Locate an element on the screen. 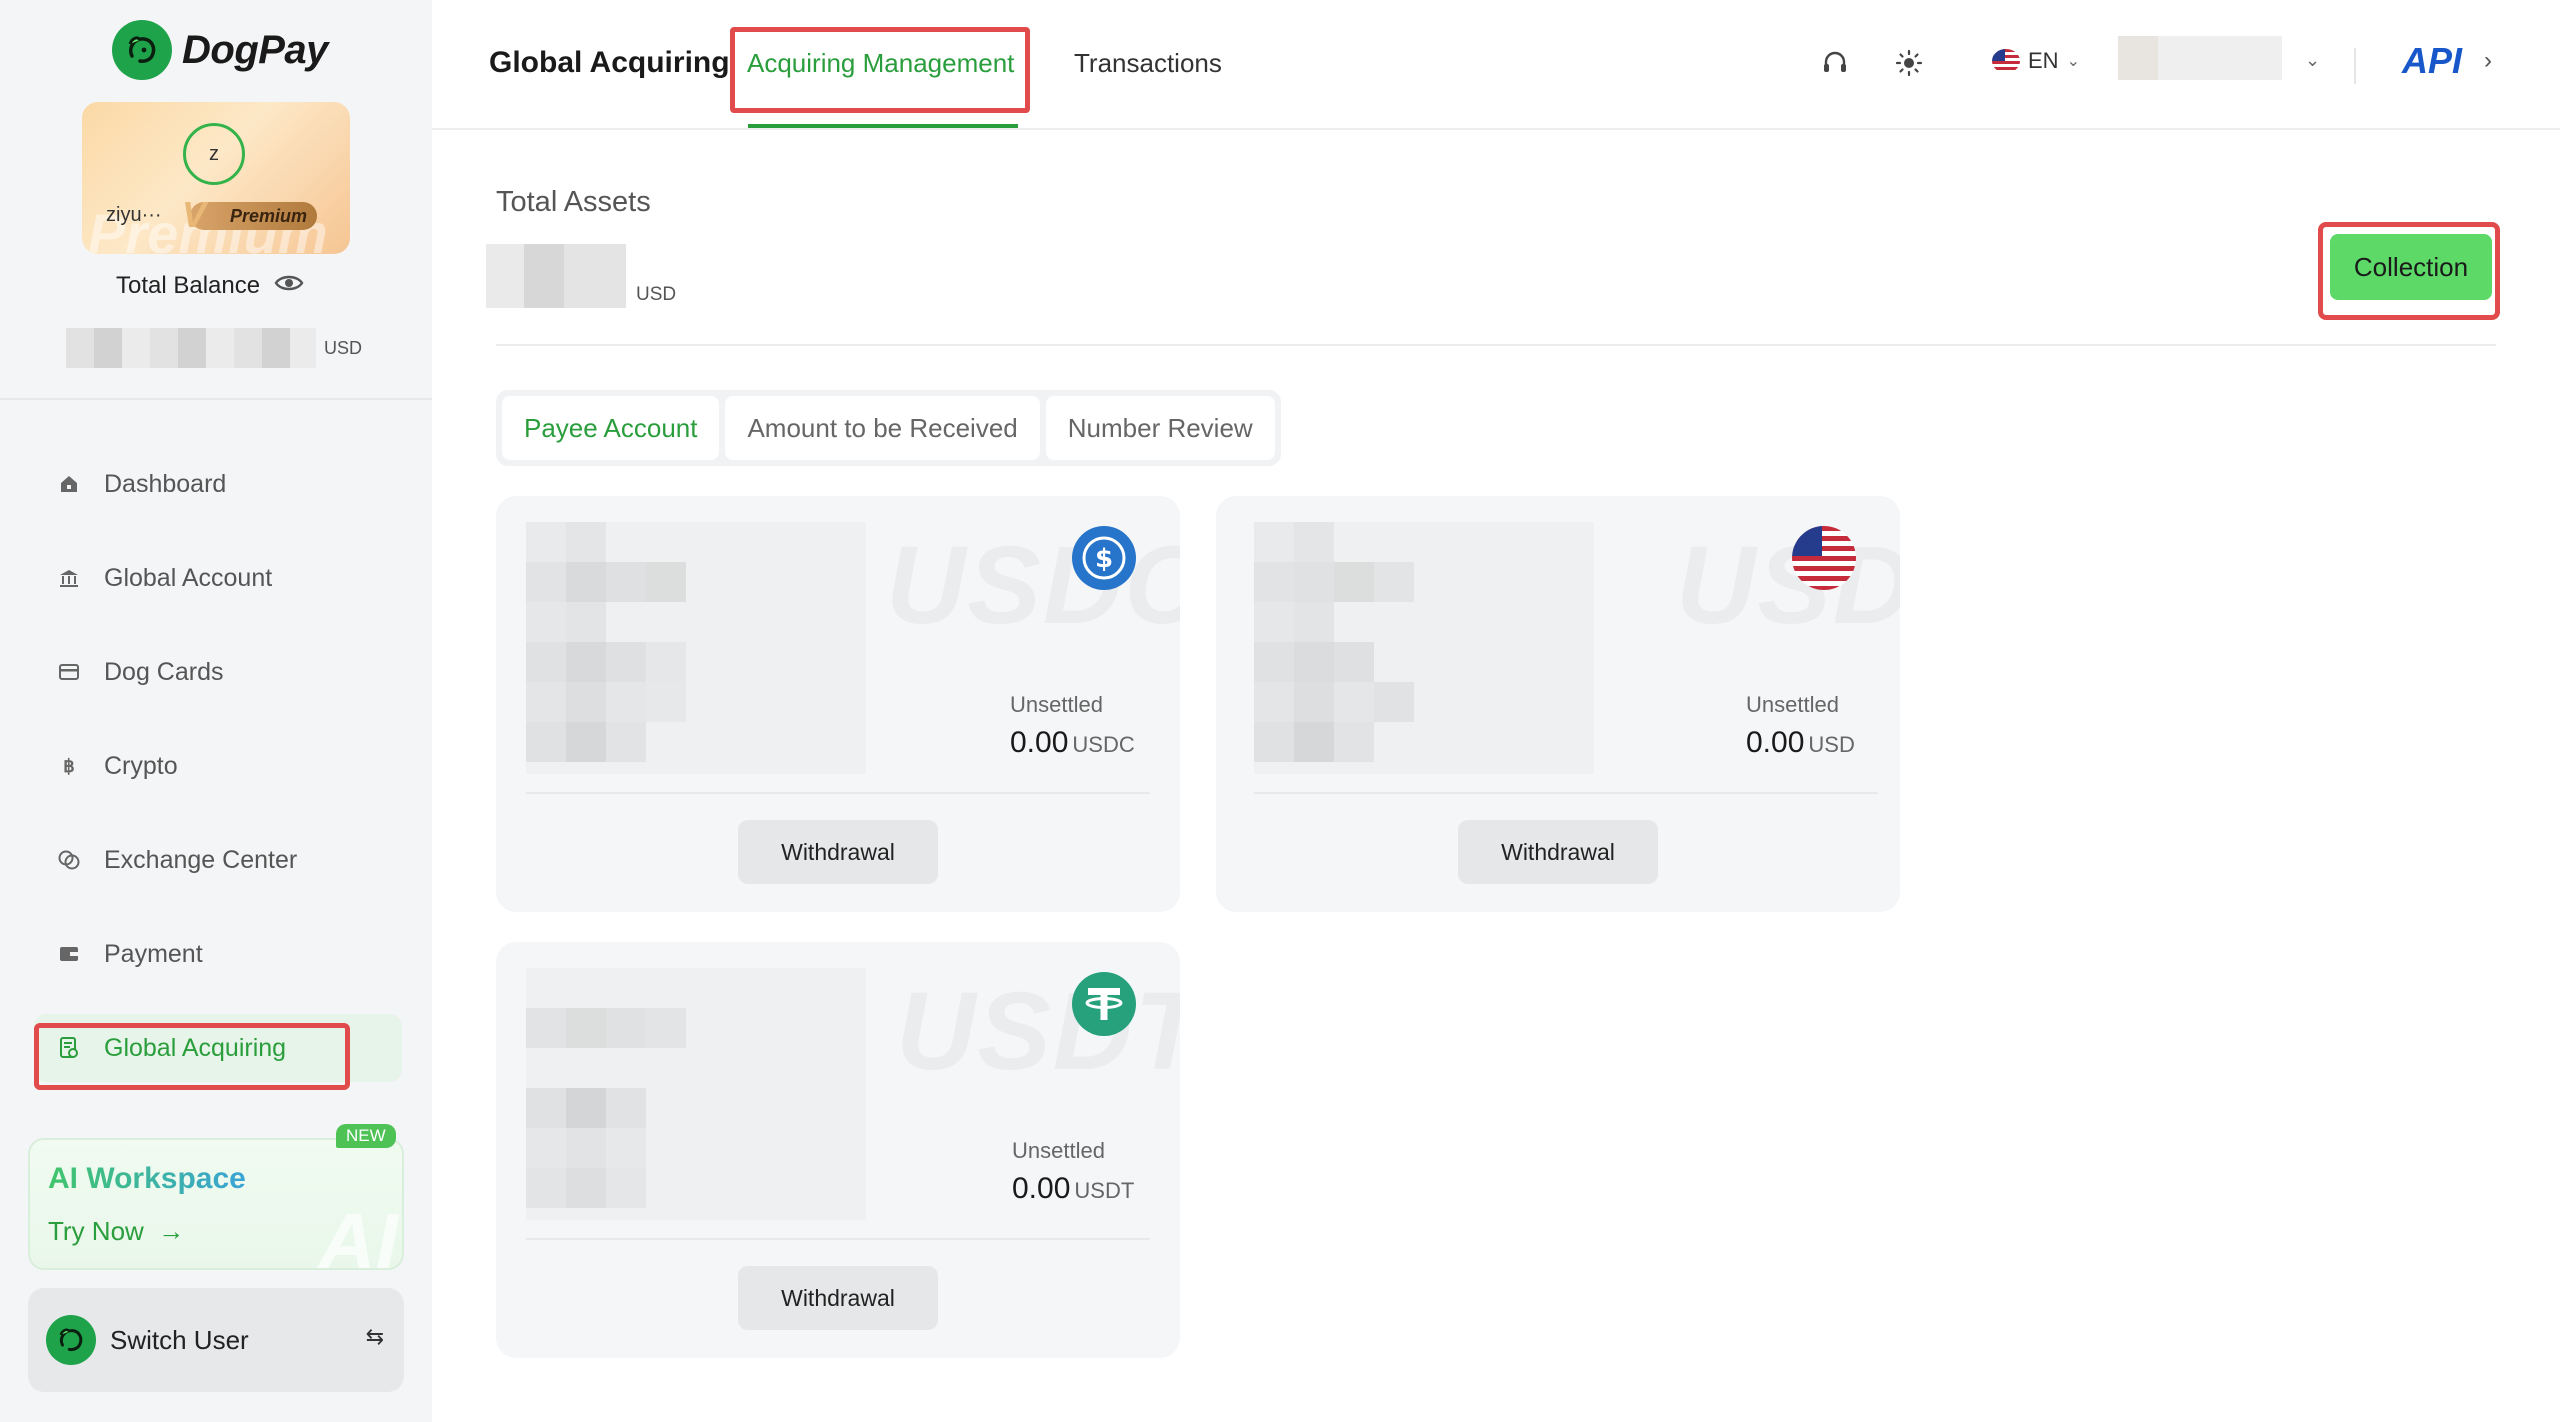  unsettled-amount: 0.00 USD is located at coordinates (1800, 743).